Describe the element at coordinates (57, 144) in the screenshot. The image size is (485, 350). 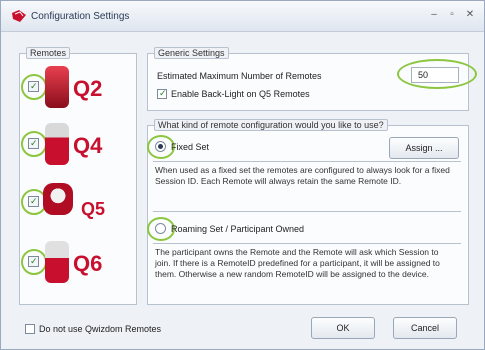
I see `q4-remote-icon` at that location.